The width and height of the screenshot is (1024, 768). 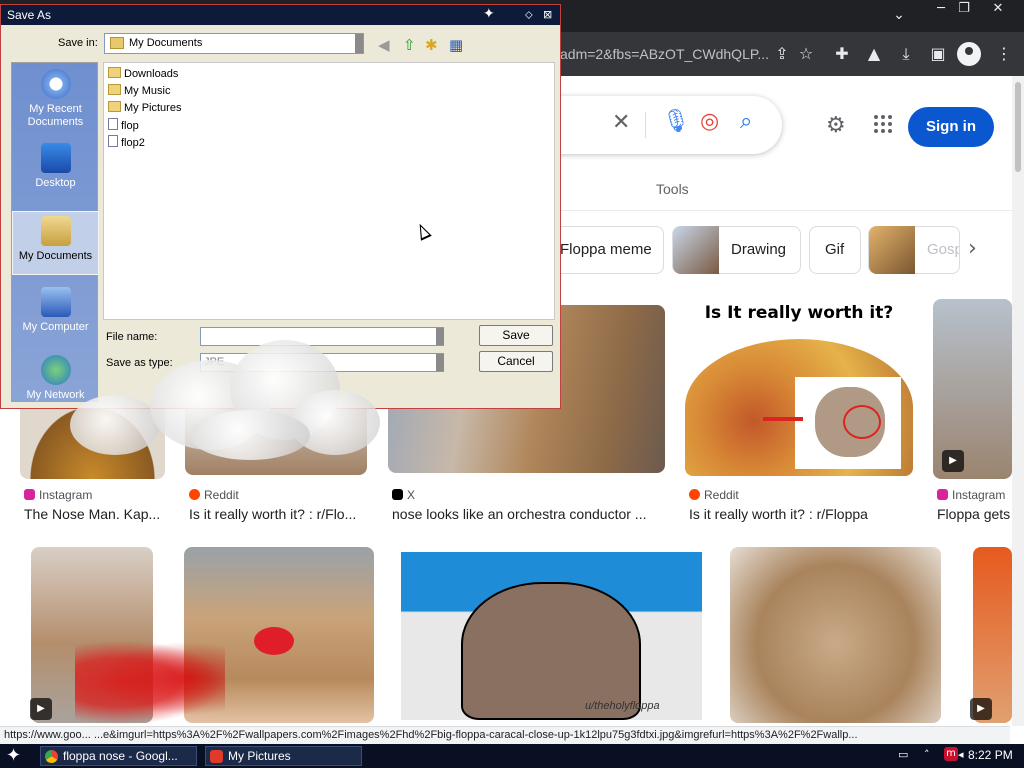 What do you see at coordinates (359, 43) in the screenshot?
I see `dropdown-arrow-icon` at bounding box center [359, 43].